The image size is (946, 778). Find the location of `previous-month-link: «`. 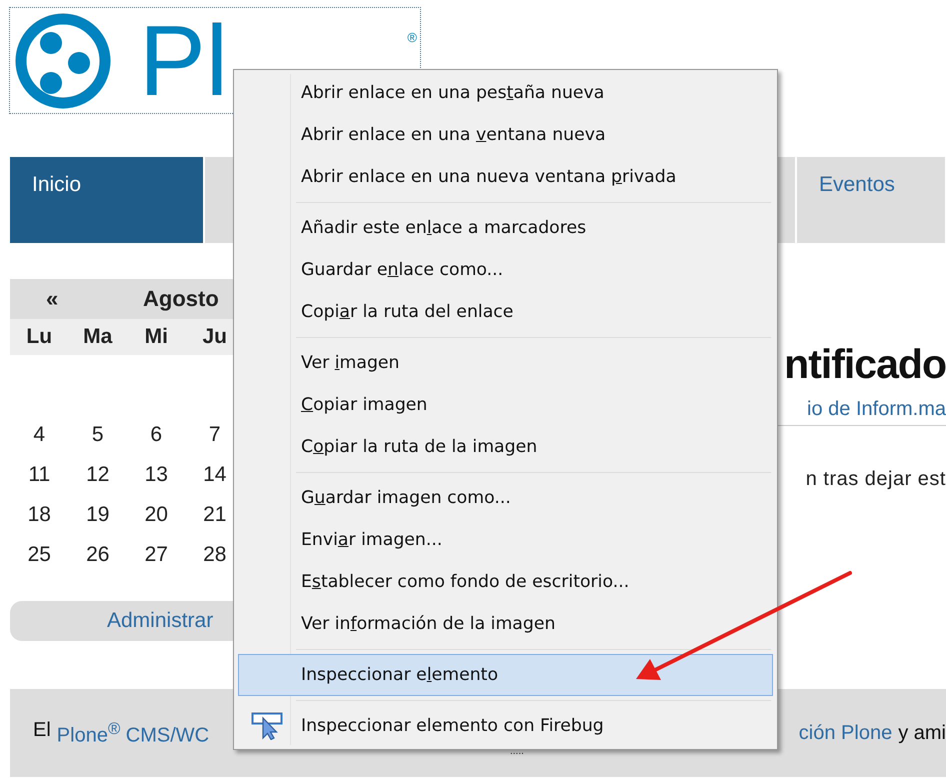

previous-month-link: « is located at coordinates (94, 299).